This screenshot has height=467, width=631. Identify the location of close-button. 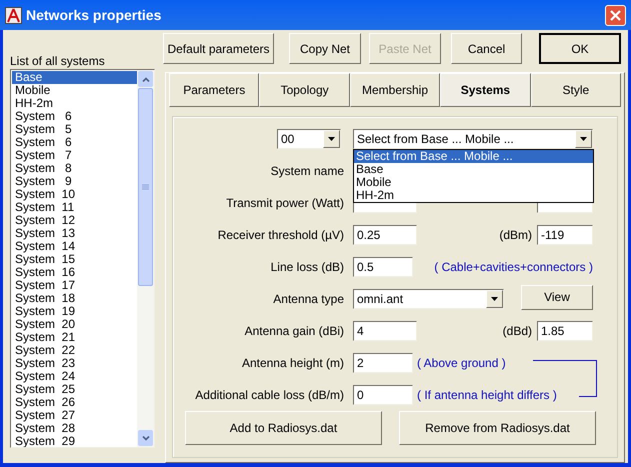
(615, 15).